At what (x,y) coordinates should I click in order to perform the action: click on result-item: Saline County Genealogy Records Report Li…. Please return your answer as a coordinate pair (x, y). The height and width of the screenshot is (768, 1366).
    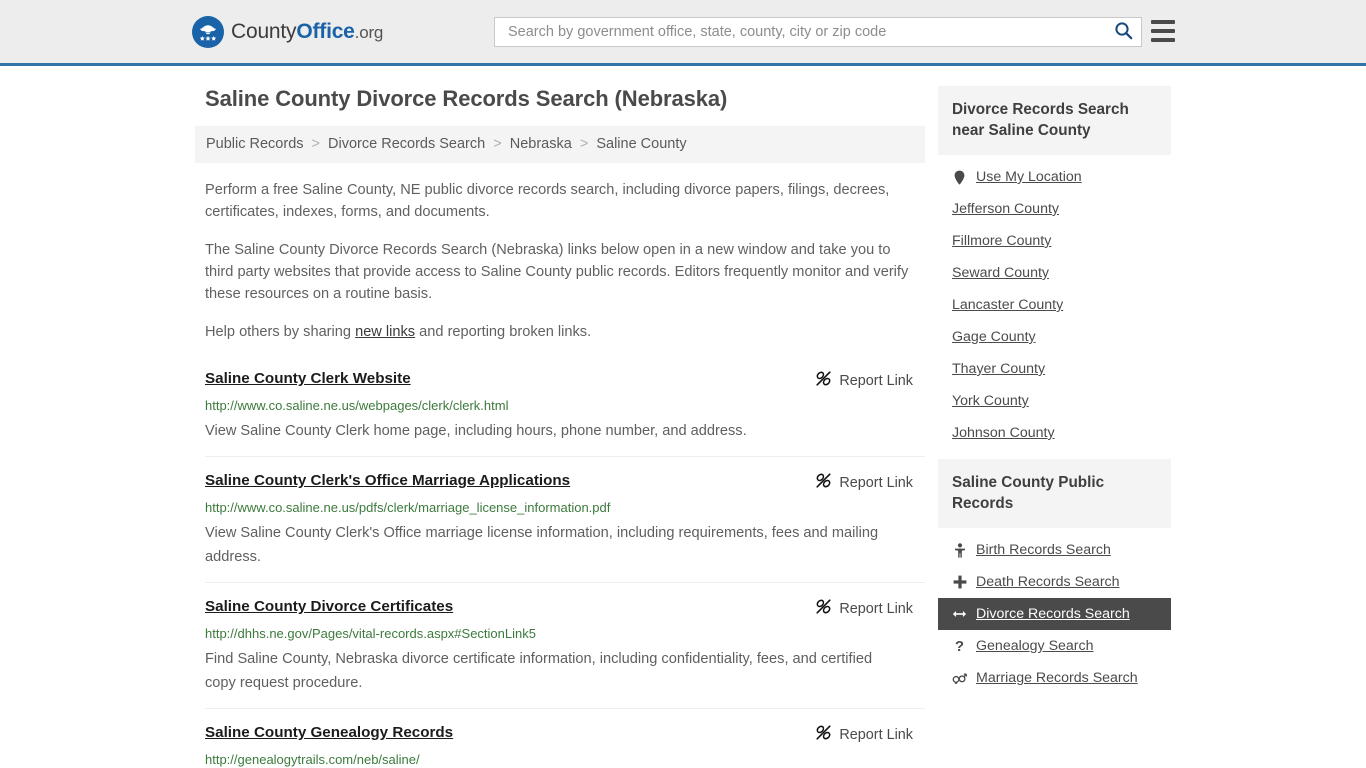
    Looking at the image, I should click on (565, 738).